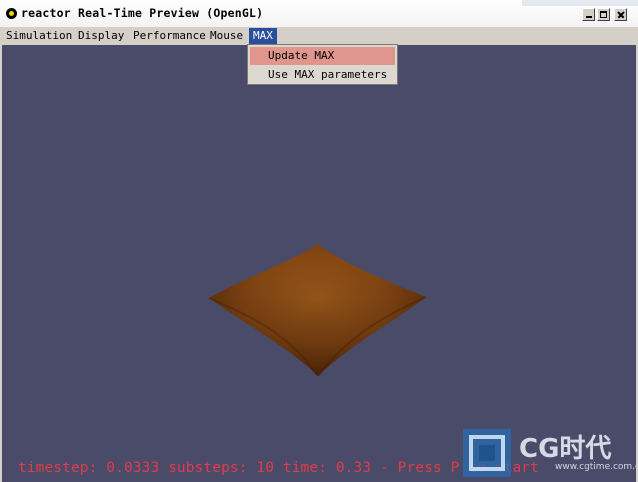 The image size is (638, 482). Describe the element at coordinates (101, 36) in the screenshot. I see `menu-display: Display` at that location.